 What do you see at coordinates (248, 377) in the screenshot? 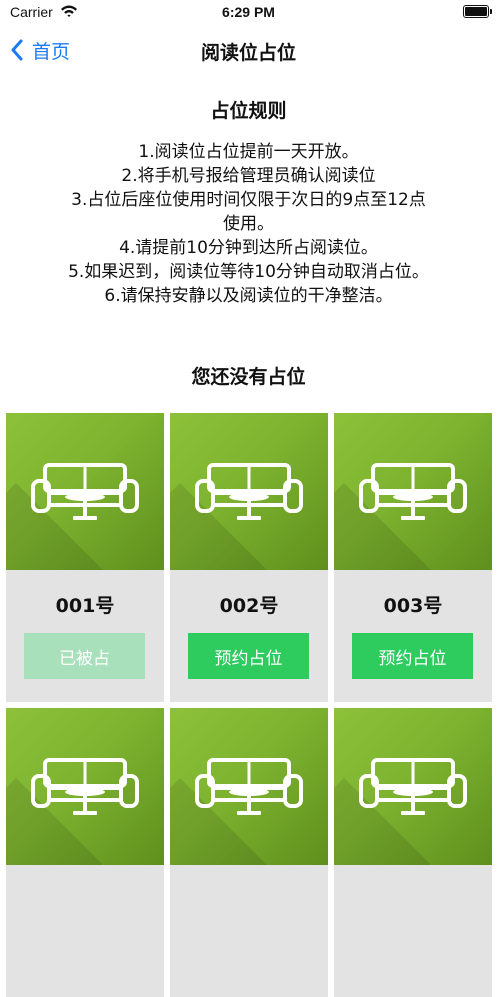
I see `reservation-status: 您还没有占位` at bounding box center [248, 377].